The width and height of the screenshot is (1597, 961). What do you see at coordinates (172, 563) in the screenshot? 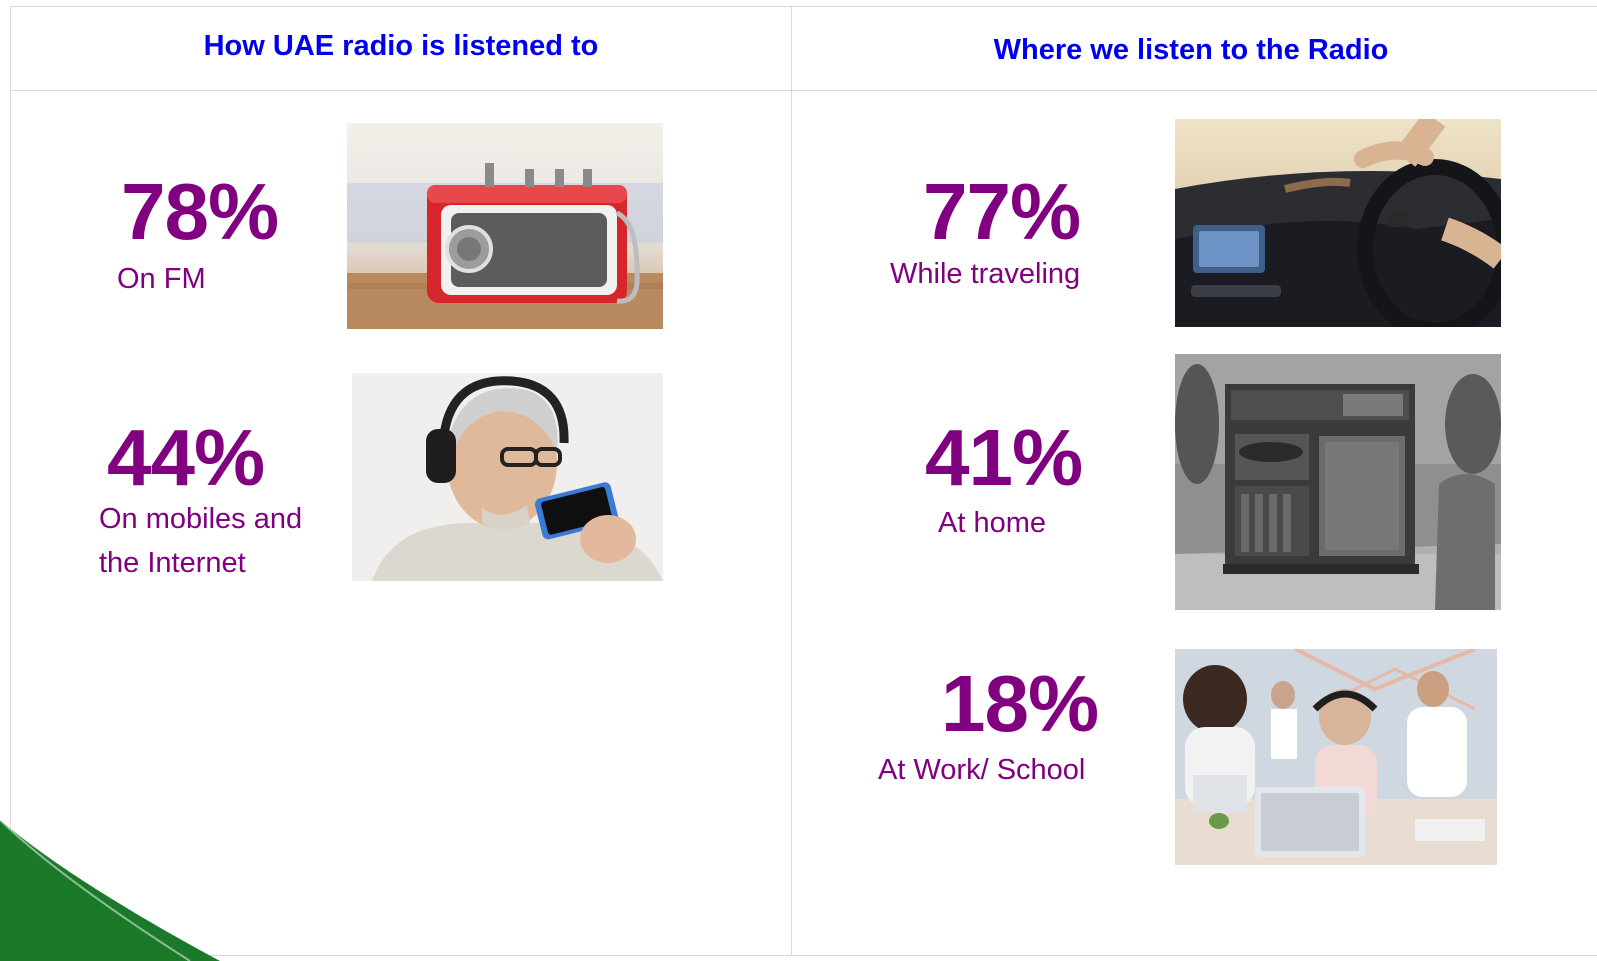
I see `stat-mobile-label-line2: the Internet` at bounding box center [172, 563].